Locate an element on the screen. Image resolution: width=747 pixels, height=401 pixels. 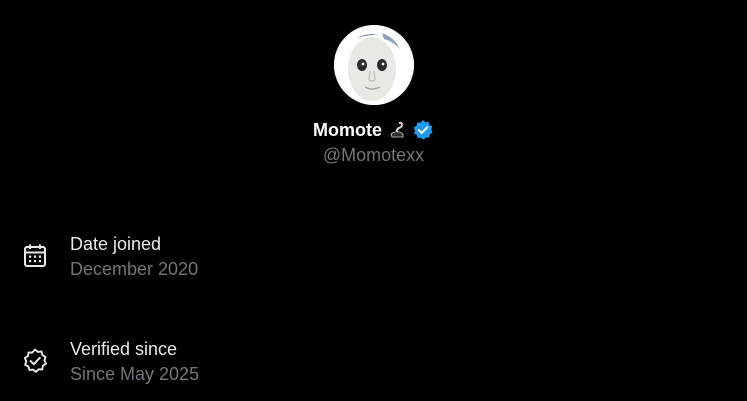
verified-since-text: Verified since Since May 2025 is located at coordinates (134, 362).